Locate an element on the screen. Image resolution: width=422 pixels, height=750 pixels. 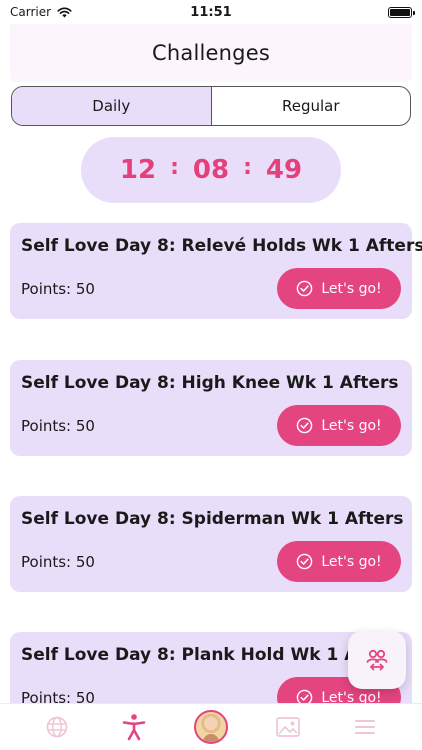
countdown-timer: 12 : 08 : 49 is located at coordinates (211, 170).